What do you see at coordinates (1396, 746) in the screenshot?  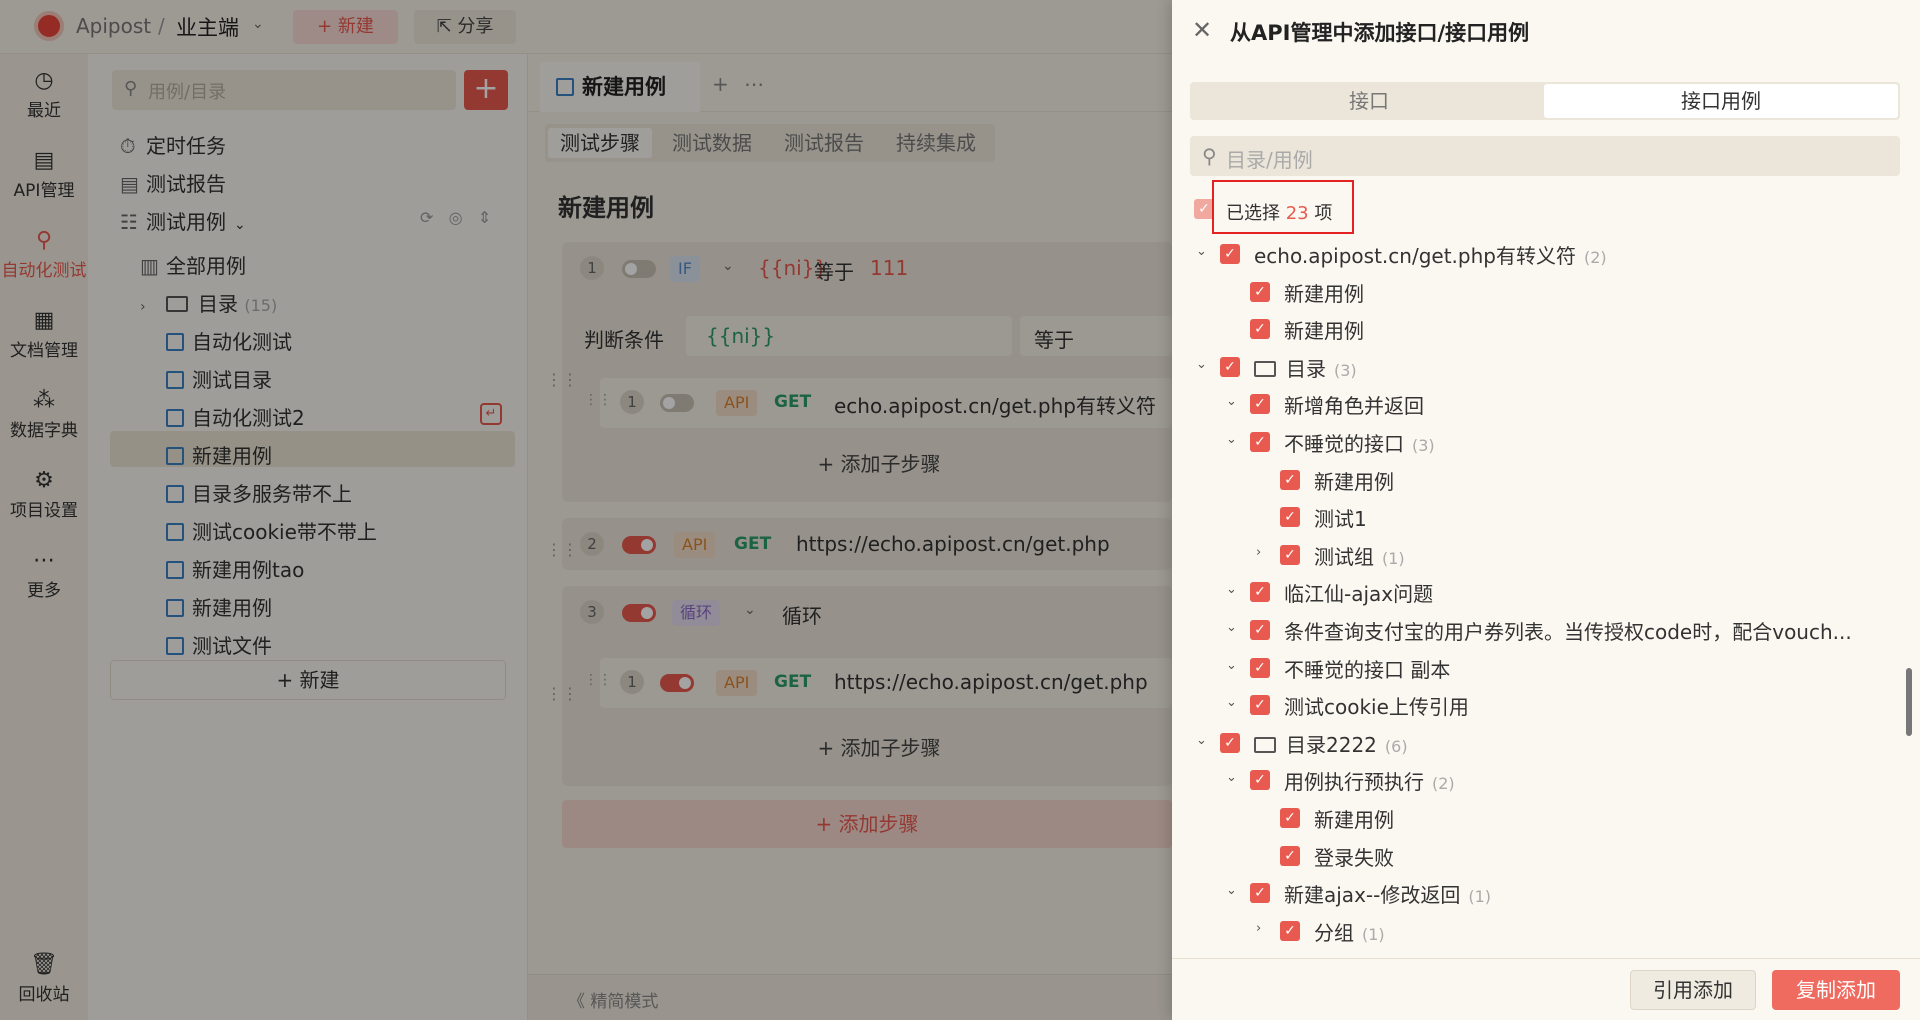 I see `tree-row-count: (6)` at bounding box center [1396, 746].